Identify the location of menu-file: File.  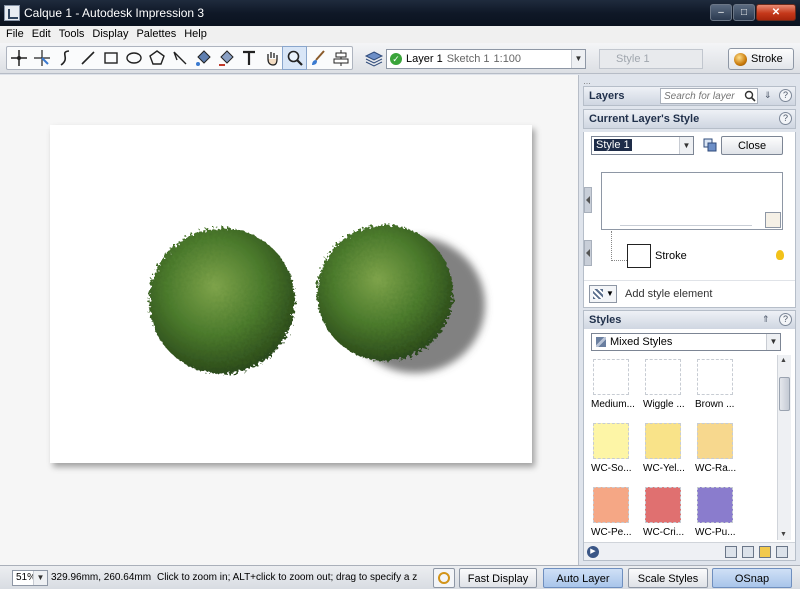
(15, 34).